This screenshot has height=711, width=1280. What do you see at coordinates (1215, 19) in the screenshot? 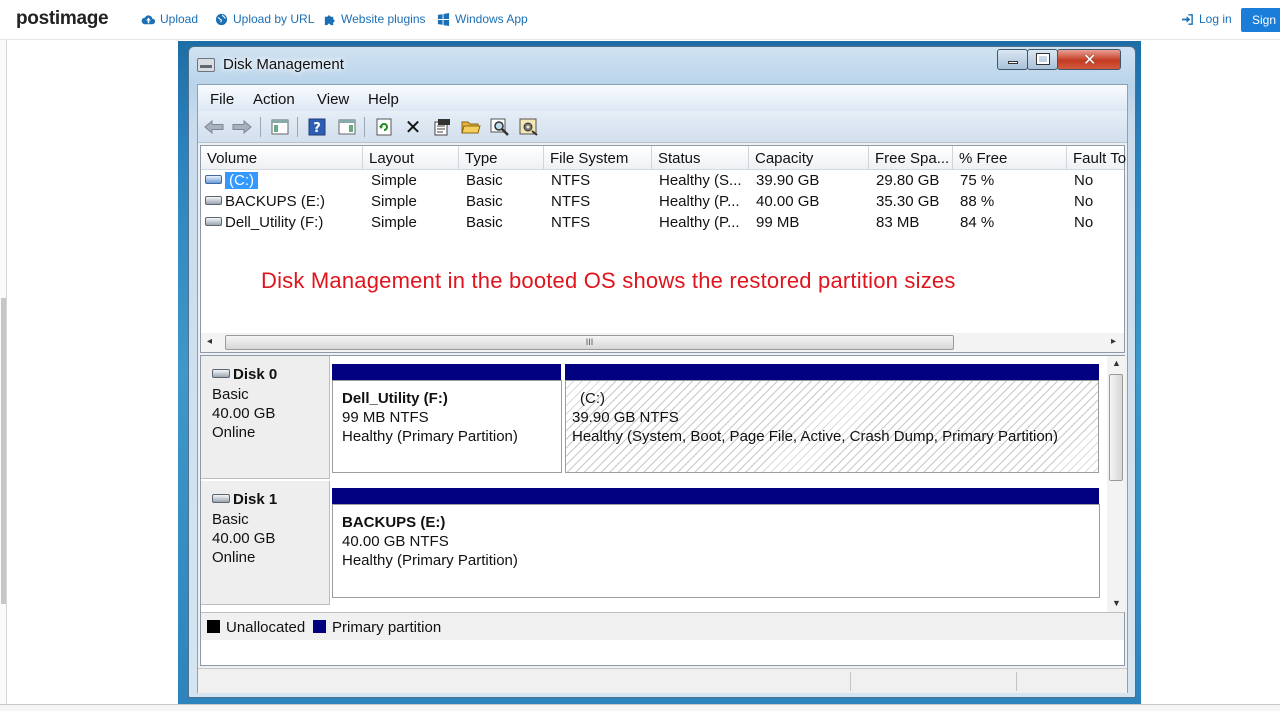
I see `login-label: Log in` at bounding box center [1215, 19].